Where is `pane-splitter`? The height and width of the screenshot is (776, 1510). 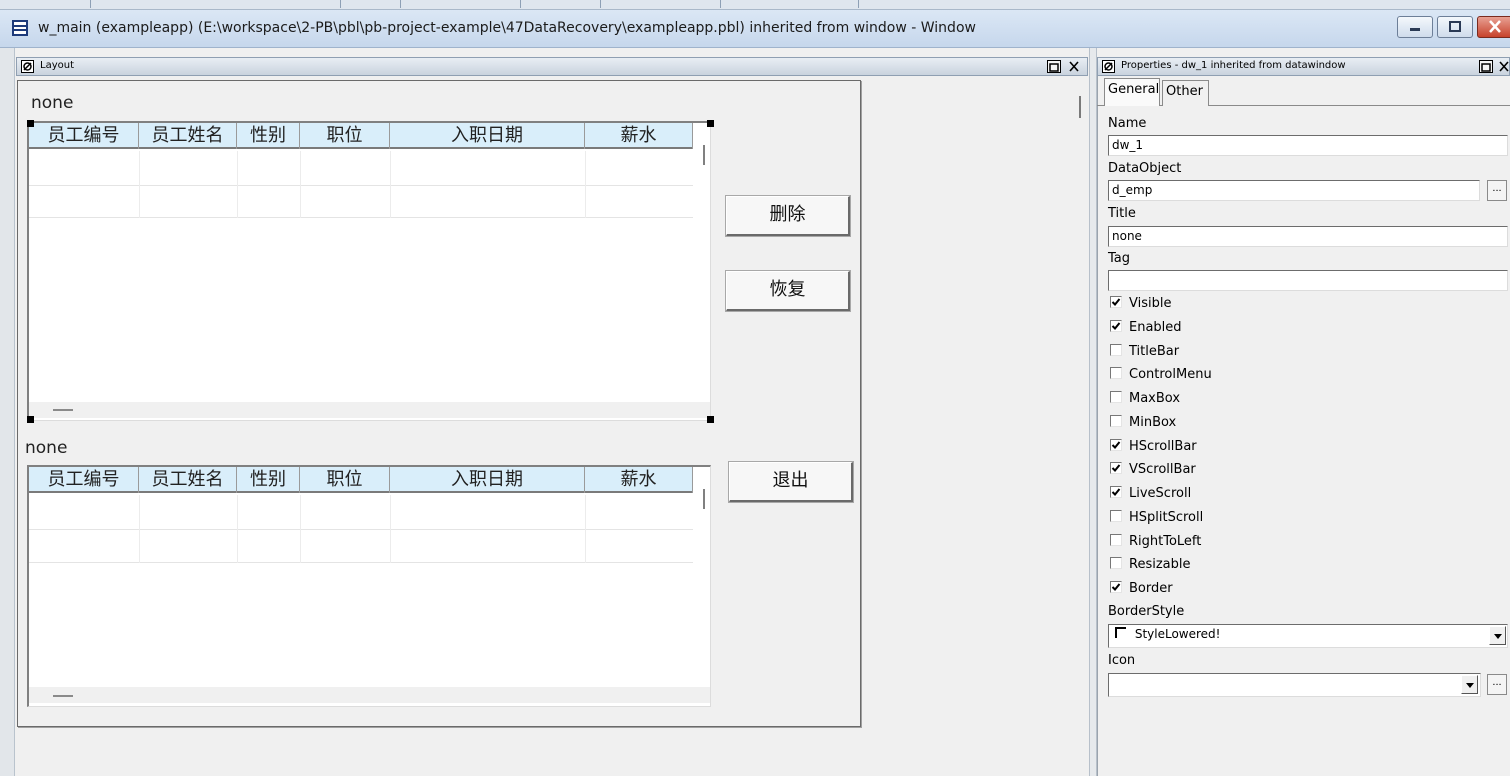 pane-splitter is located at coordinates (1093, 412).